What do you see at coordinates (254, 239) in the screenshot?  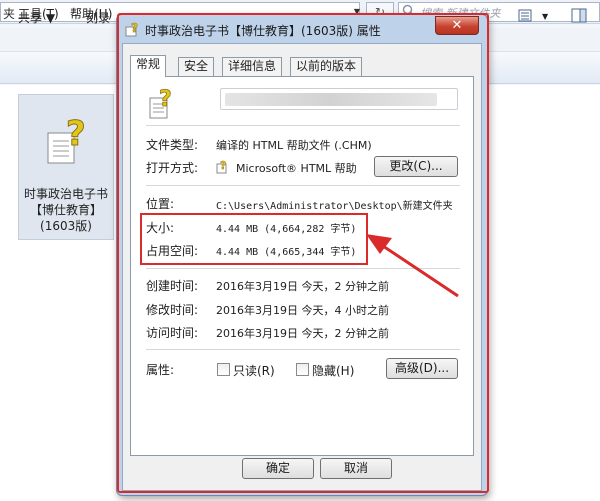 I see `size-highlight-box` at bounding box center [254, 239].